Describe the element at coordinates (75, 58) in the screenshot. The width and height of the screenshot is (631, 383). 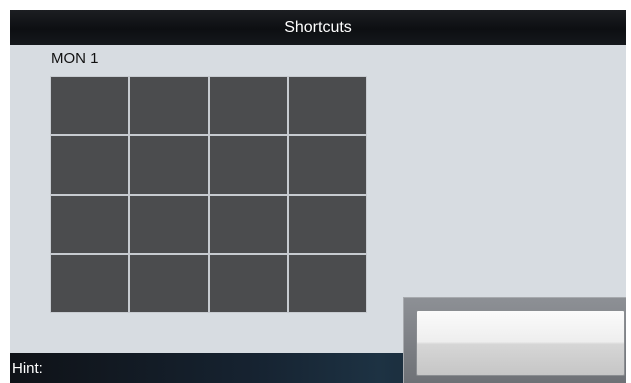
I see `monitor-label: MON 1` at that location.